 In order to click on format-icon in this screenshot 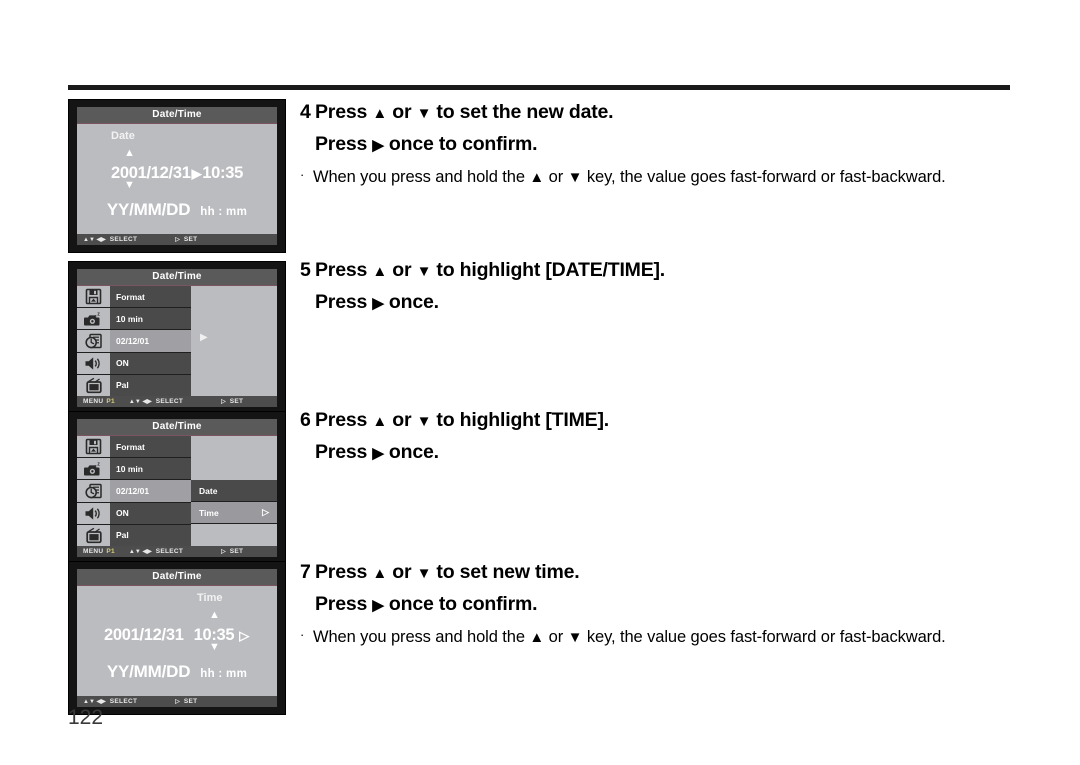, I will do `click(93, 447)`.